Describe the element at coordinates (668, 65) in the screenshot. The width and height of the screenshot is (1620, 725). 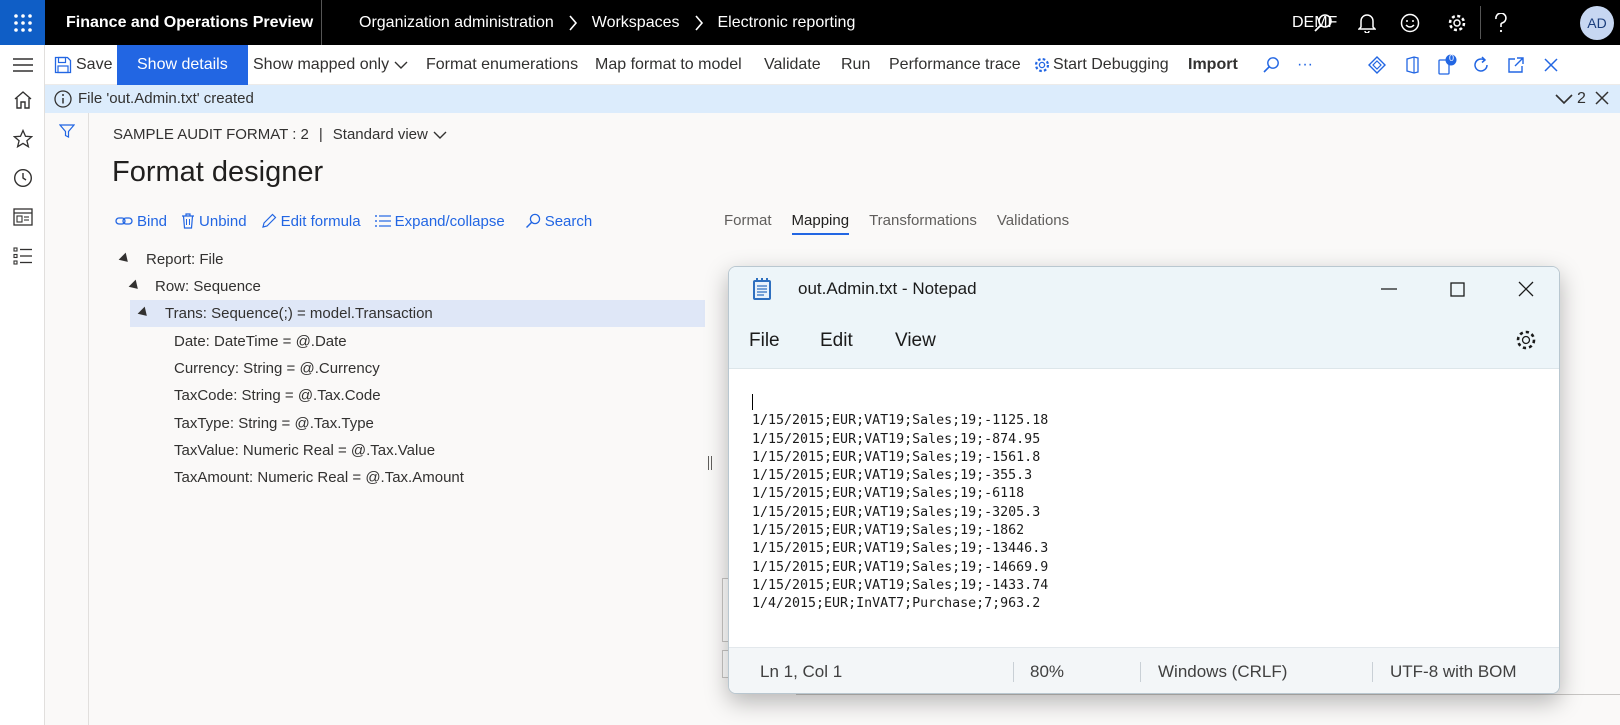
I see `map-format-to-model-button: Map format to model` at that location.